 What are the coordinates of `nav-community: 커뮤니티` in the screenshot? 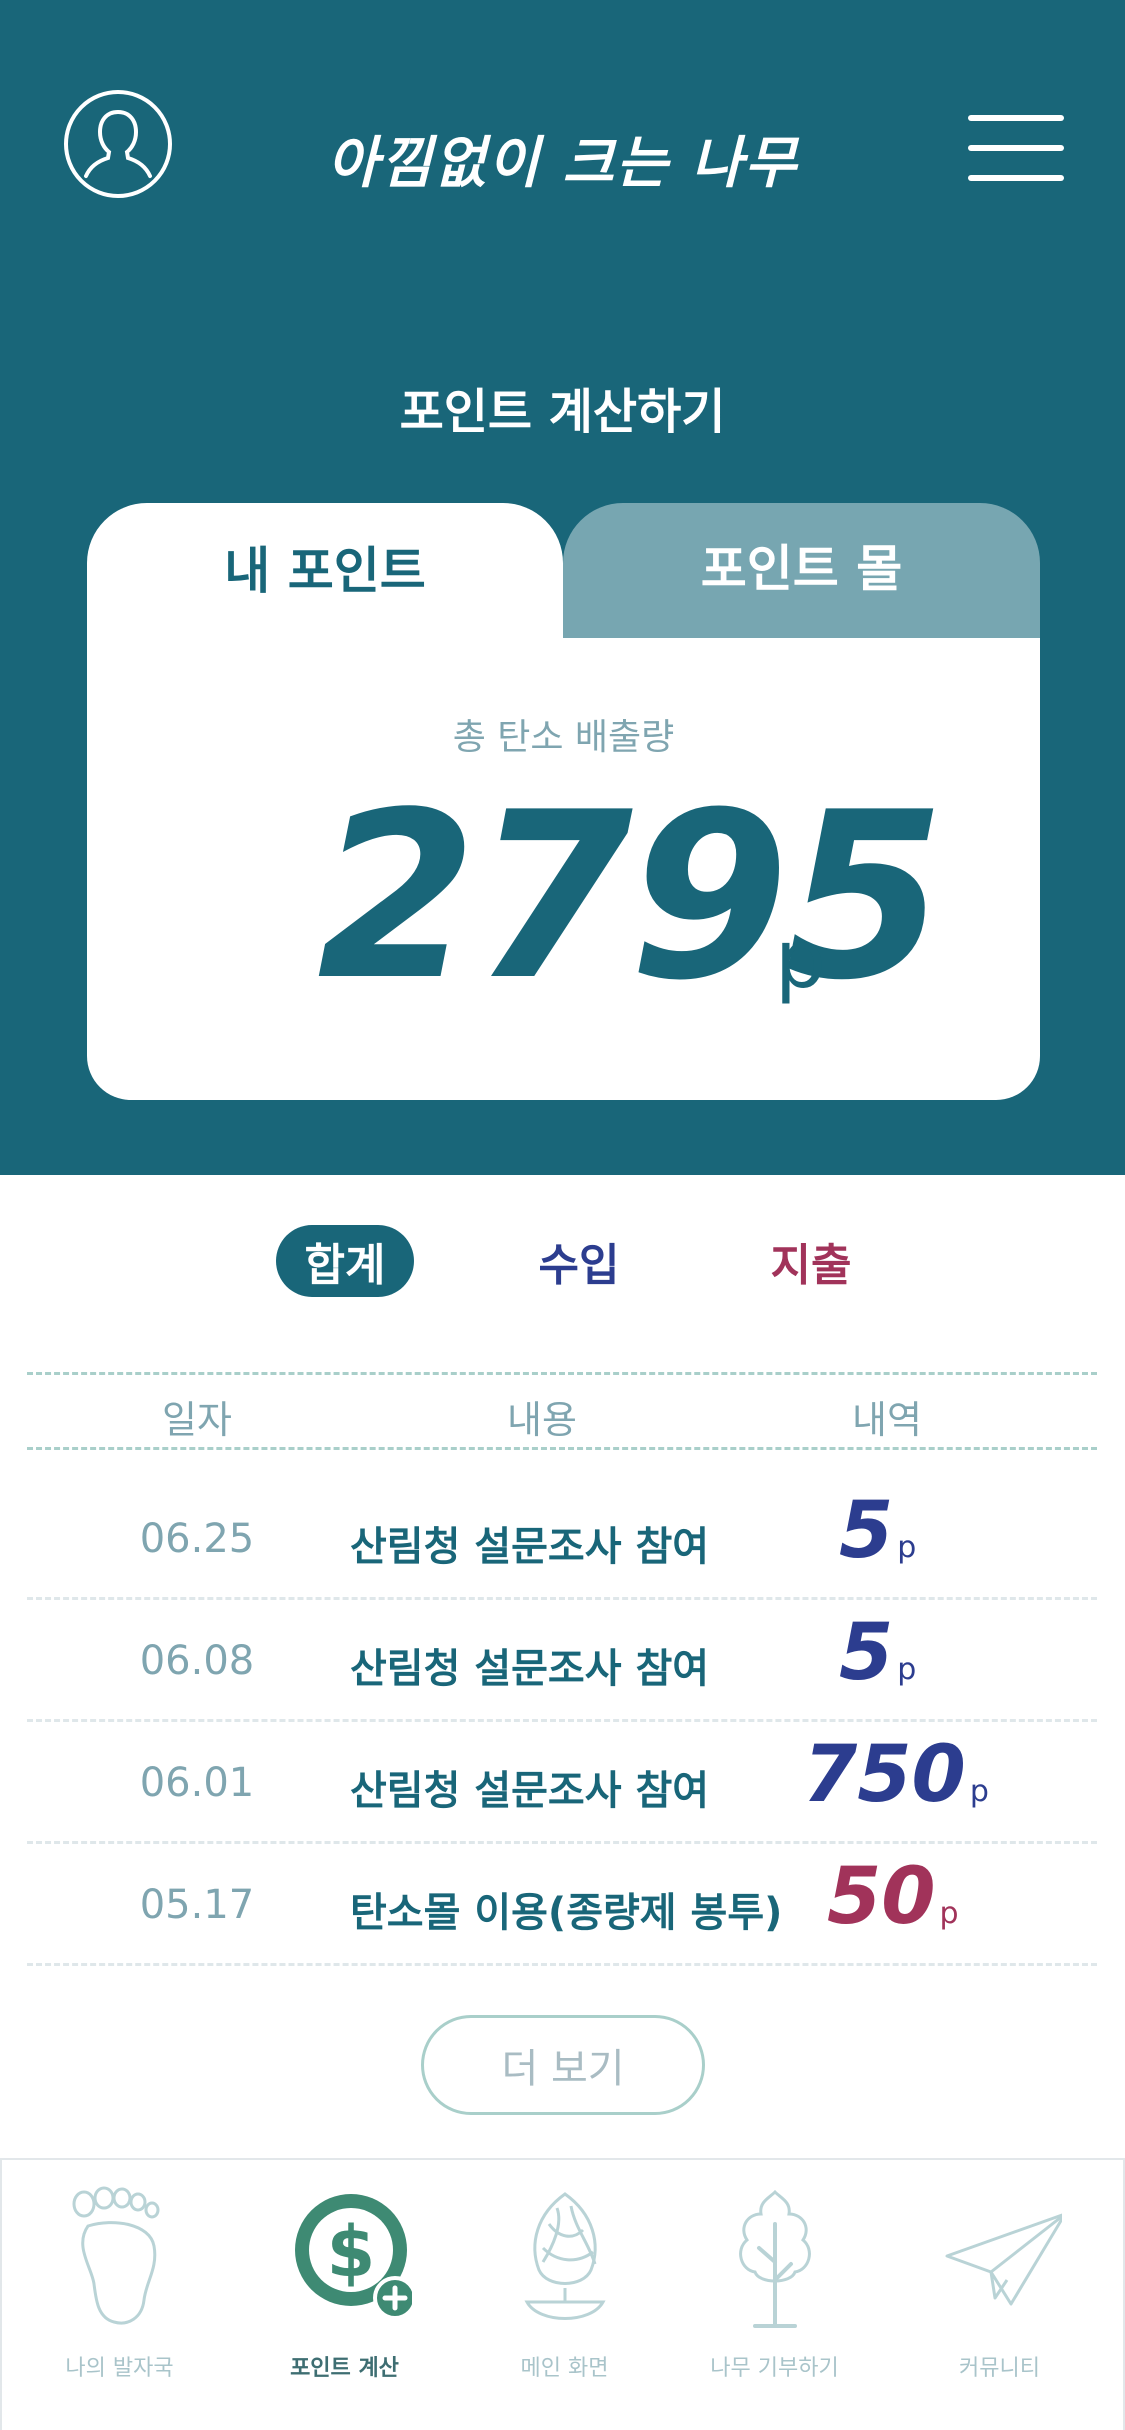 It's located at (999, 2300).